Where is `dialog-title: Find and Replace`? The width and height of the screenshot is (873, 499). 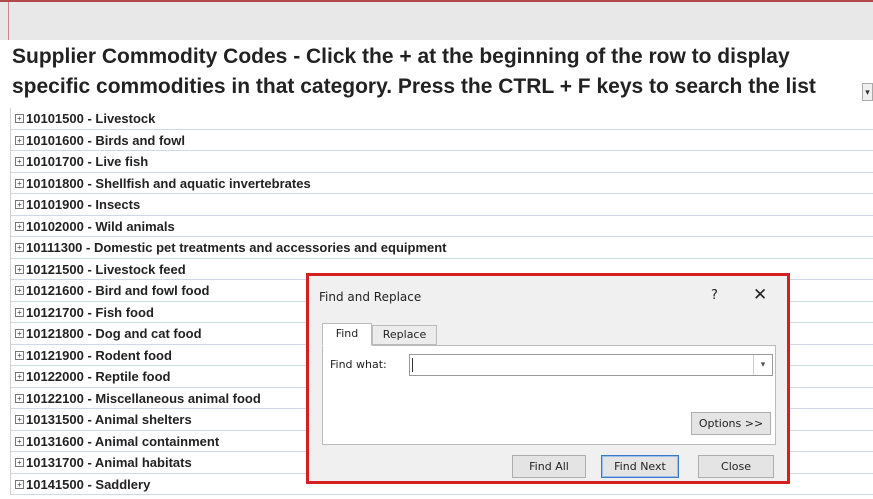 dialog-title: Find and Replace is located at coordinates (370, 297).